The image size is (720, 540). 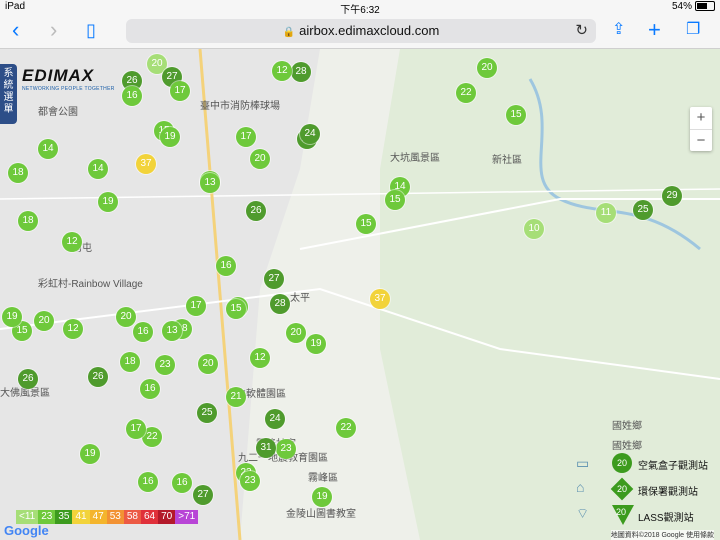 I want to click on aqi-scale-item: 58, so click(x=132, y=517).